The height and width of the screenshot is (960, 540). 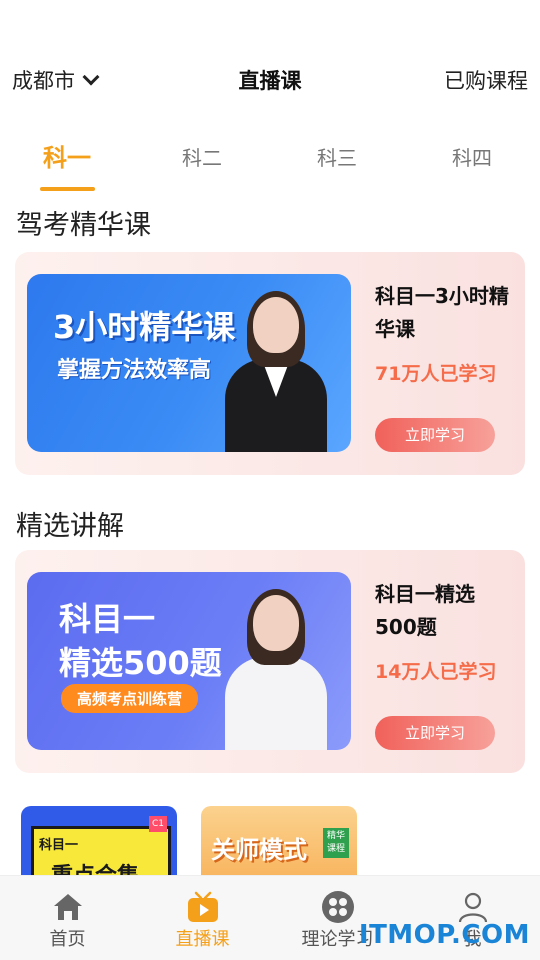 What do you see at coordinates (107, 619) in the screenshot?
I see `thumbnail-title-line1: 科目一` at bounding box center [107, 619].